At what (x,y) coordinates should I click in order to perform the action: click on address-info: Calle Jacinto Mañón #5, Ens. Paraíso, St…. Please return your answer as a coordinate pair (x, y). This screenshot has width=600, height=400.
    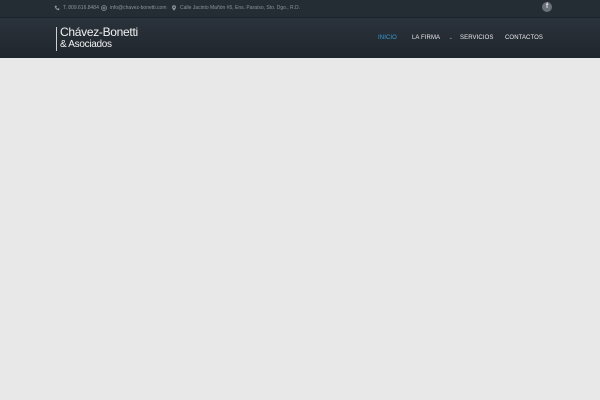
    Looking at the image, I should click on (235, 8).